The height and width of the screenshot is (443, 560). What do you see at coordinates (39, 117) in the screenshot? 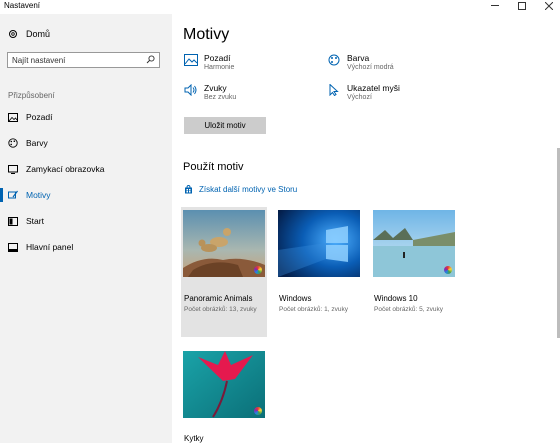
I see `sidebar-item-label: Pozadí` at bounding box center [39, 117].